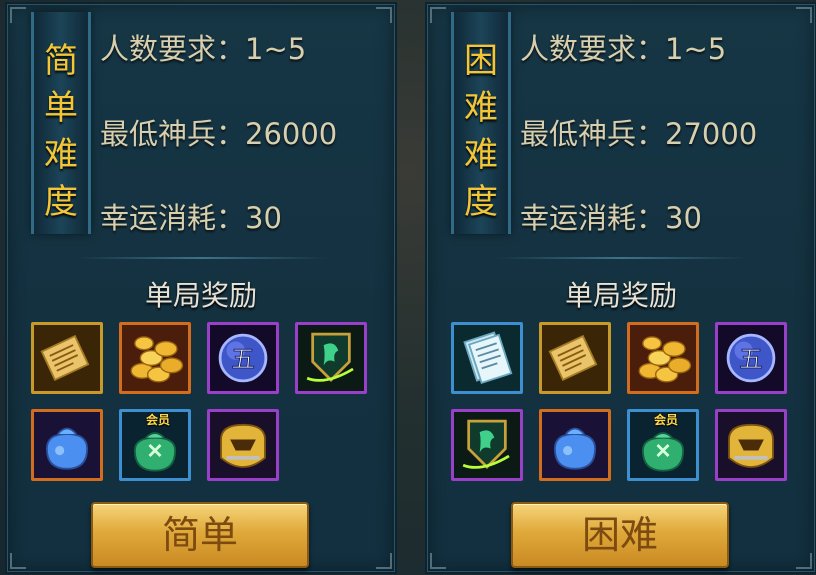 The image size is (816, 575). What do you see at coordinates (620, 535) in the screenshot?
I see `hard-button: 困难` at bounding box center [620, 535].